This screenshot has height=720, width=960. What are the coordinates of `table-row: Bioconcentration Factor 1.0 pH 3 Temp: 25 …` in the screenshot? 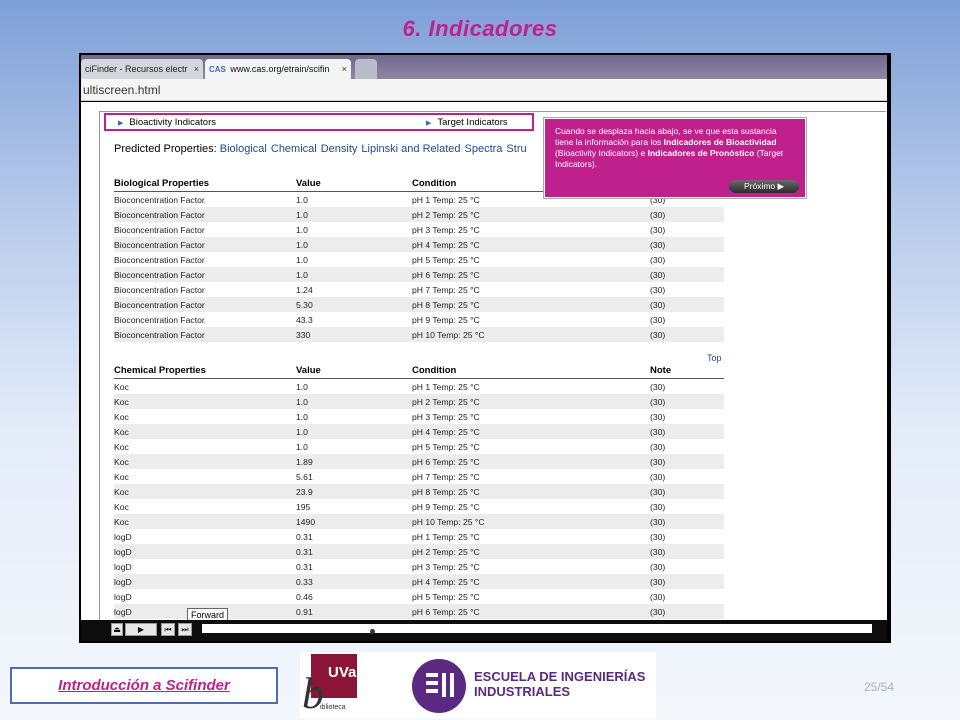 It's located at (419, 229).